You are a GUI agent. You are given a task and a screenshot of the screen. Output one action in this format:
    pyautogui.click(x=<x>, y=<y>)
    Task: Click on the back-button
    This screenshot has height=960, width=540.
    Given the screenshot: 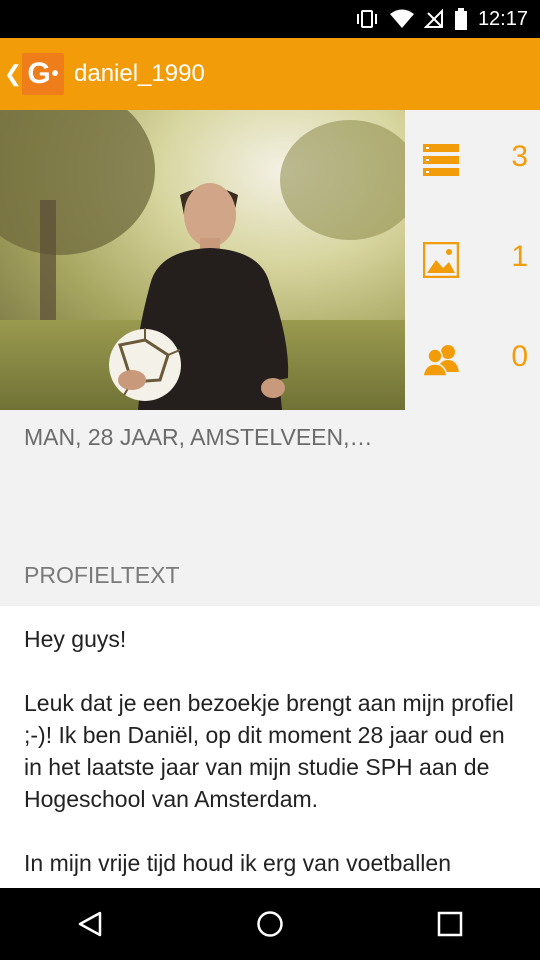 What is the action you would take?
    pyautogui.click(x=90, y=924)
    